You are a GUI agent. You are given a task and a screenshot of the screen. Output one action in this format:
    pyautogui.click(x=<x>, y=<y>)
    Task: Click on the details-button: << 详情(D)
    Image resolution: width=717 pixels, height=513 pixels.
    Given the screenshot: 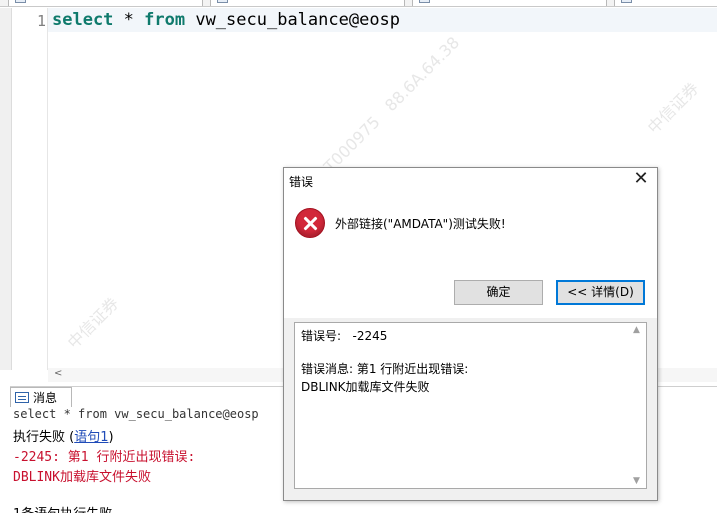 What is the action you would take?
    pyautogui.click(x=600, y=292)
    